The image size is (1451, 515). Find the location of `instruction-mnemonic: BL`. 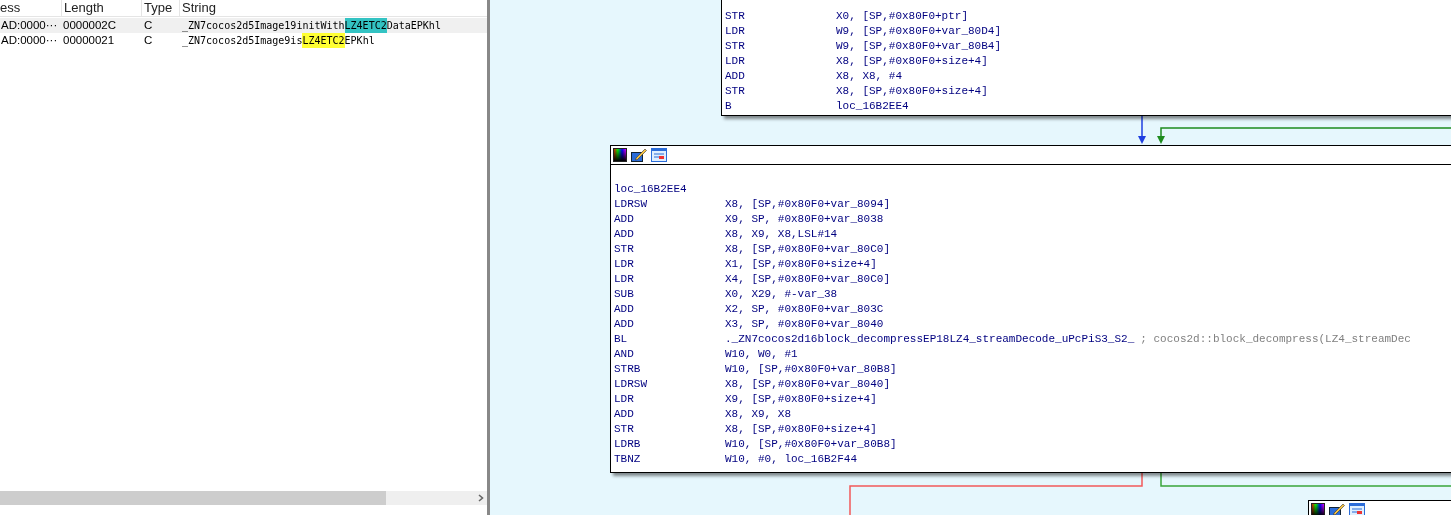

instruction-mnemonic: BL is located at coordinates (621, 339).